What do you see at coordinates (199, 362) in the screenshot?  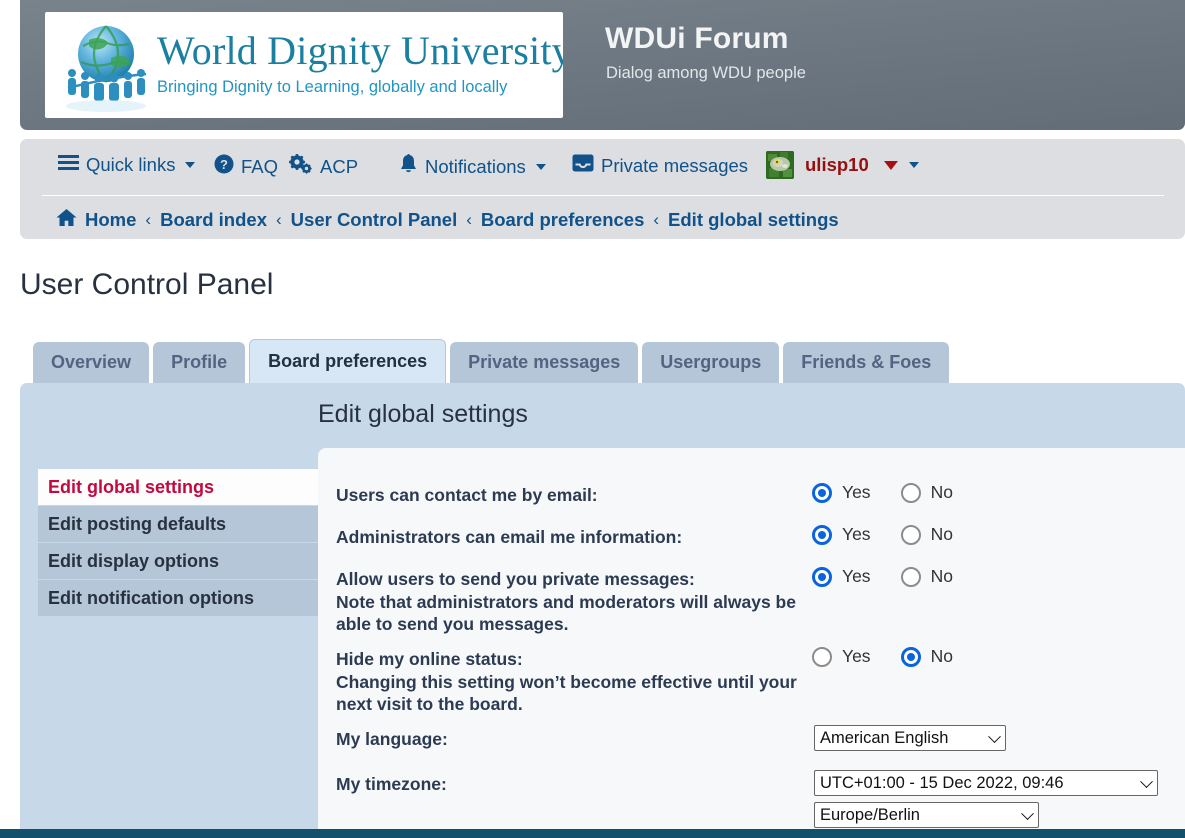 I see `tab-profile: Profile` at bounding box center [199, 362].